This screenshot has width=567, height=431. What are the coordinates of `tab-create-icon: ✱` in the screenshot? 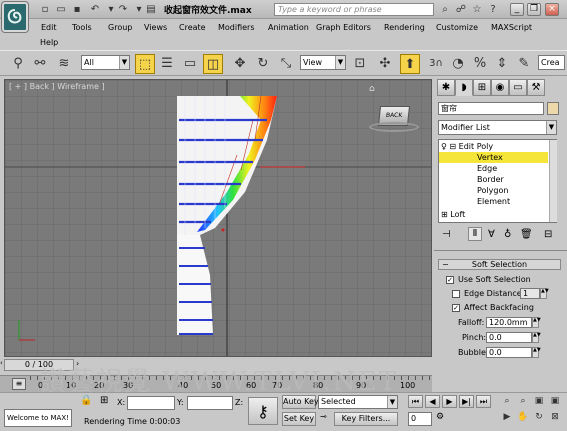 It's located at (446, 87).